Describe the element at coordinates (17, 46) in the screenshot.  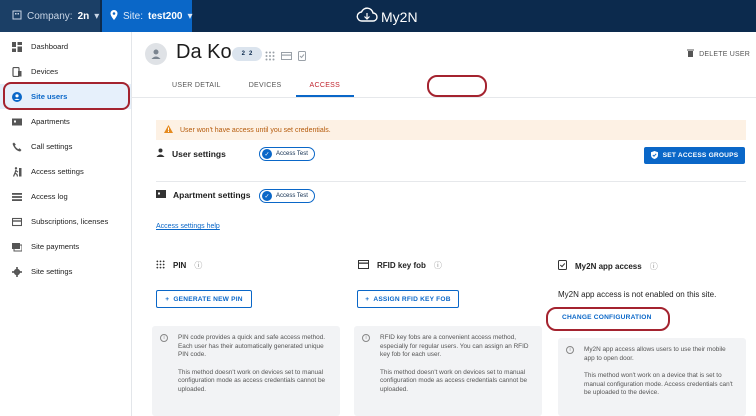
I see `dashboard-icon` at that location.